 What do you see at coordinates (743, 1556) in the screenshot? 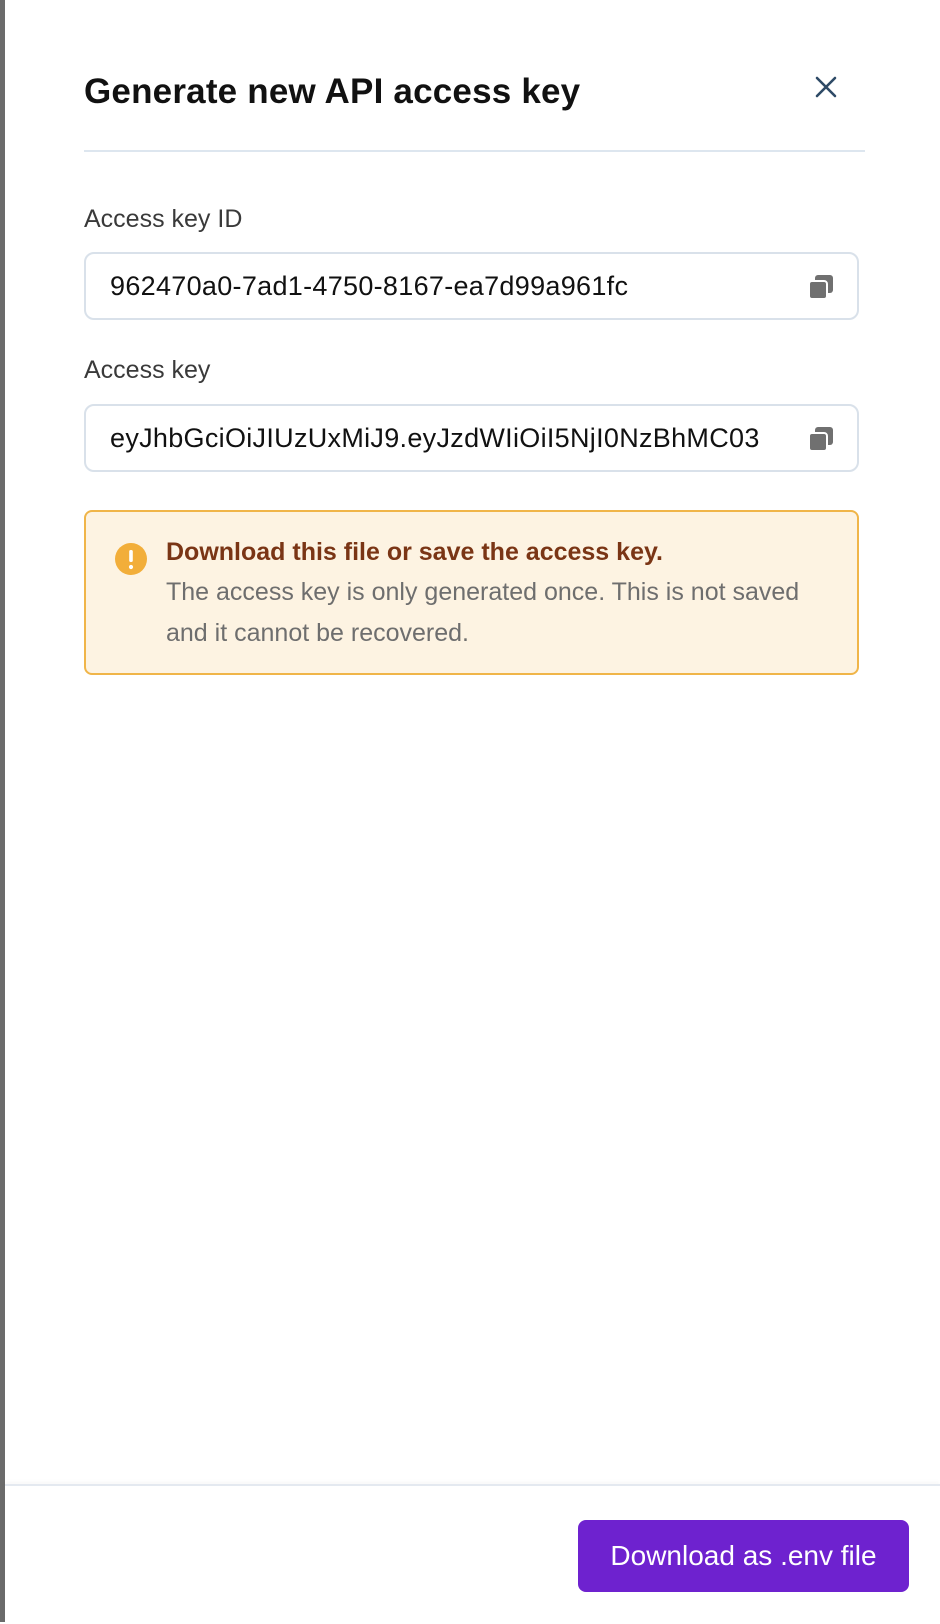
I see `download-env-button: Download as .env file` at bounding box center [743, 1556].